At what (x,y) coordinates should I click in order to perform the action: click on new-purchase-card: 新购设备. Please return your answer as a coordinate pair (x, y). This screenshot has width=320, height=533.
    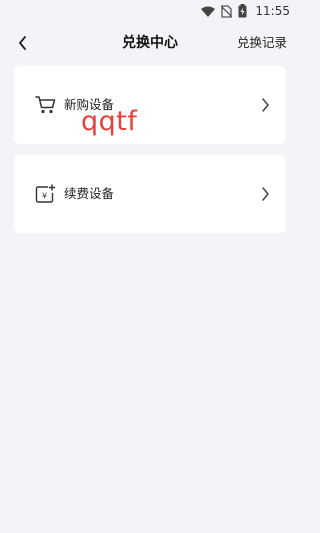
    Looking at the image, I should click on (150, 105).